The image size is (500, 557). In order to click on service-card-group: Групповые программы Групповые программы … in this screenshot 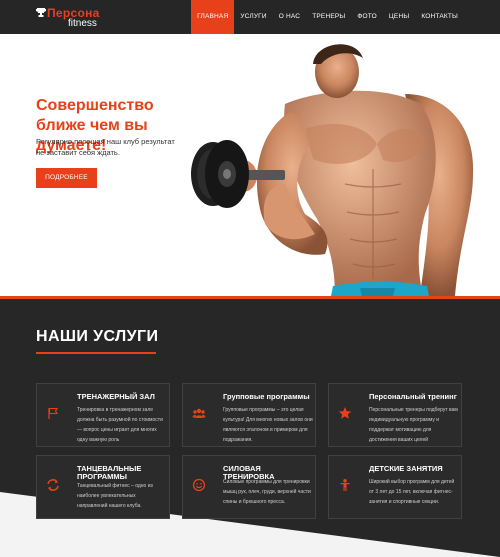, I will do `click(249, 415)`.